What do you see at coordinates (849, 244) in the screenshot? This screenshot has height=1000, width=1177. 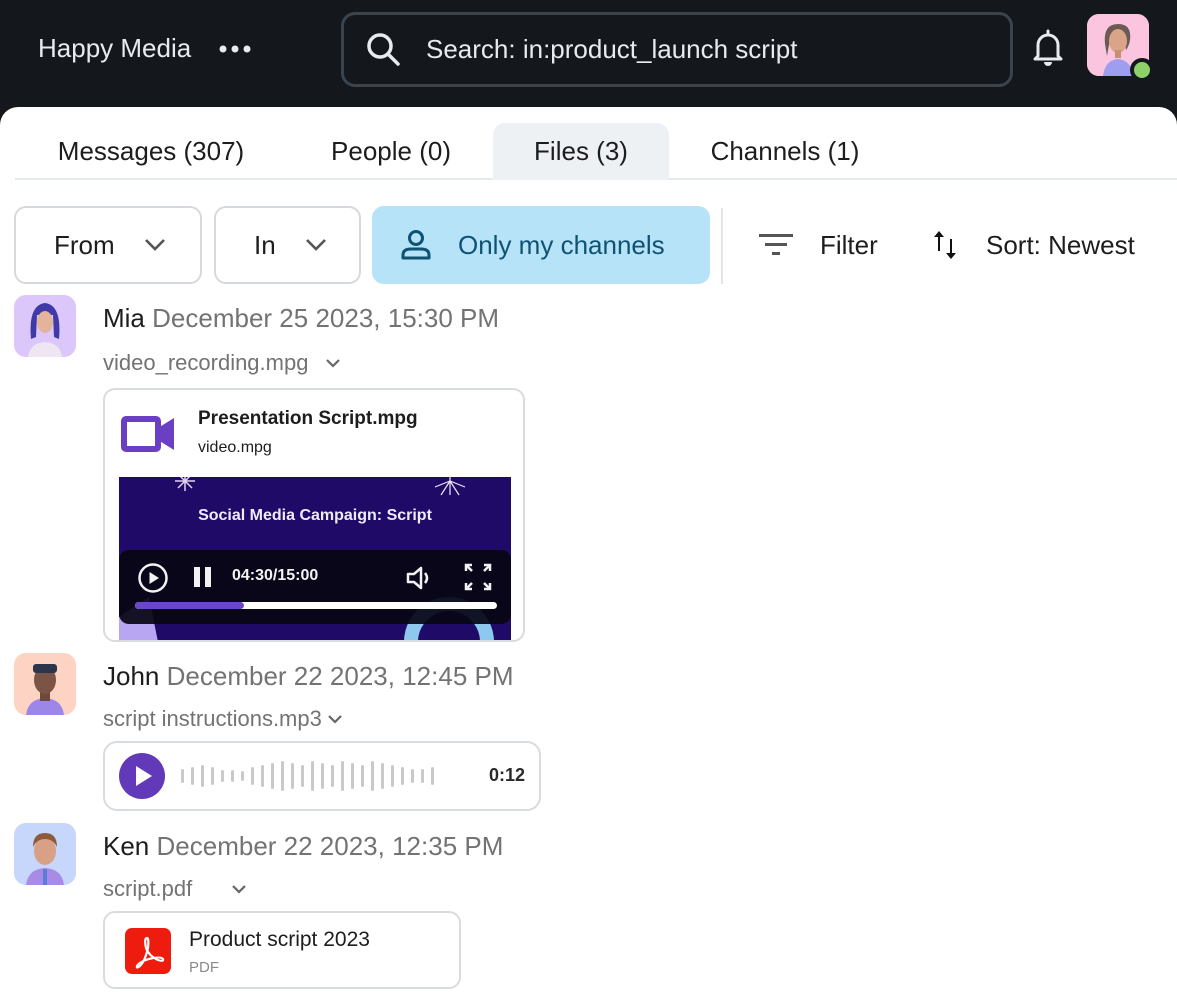 I see `filter-label: Filter` at bounding box center [849, 244].